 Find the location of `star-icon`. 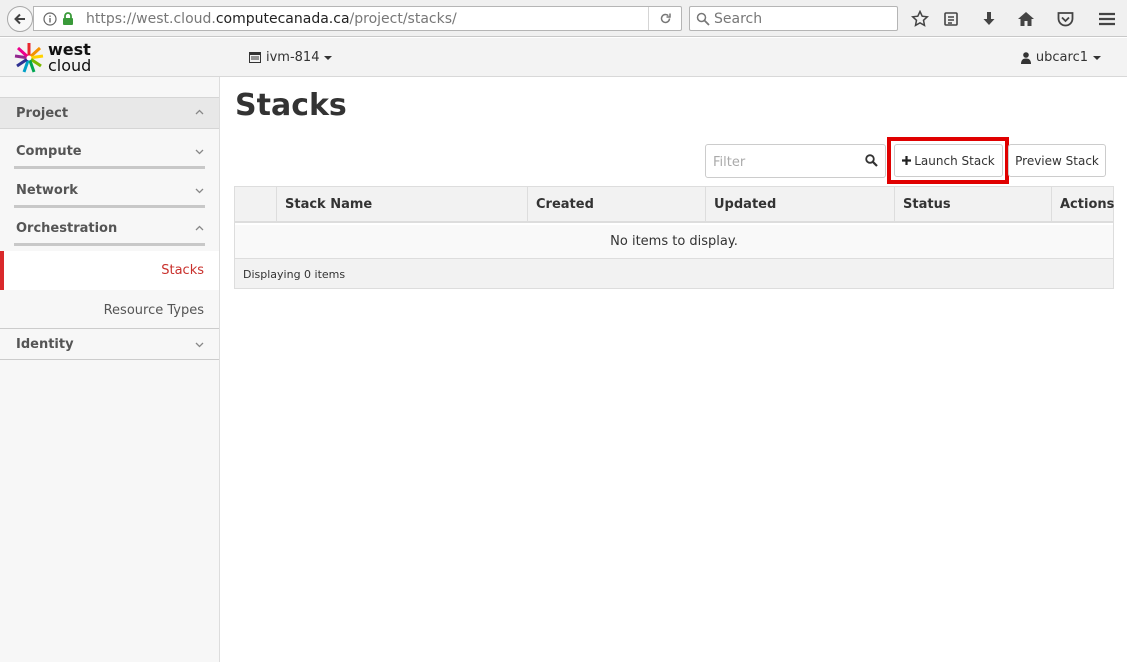

star-icon is located at coordinates (920, 18).